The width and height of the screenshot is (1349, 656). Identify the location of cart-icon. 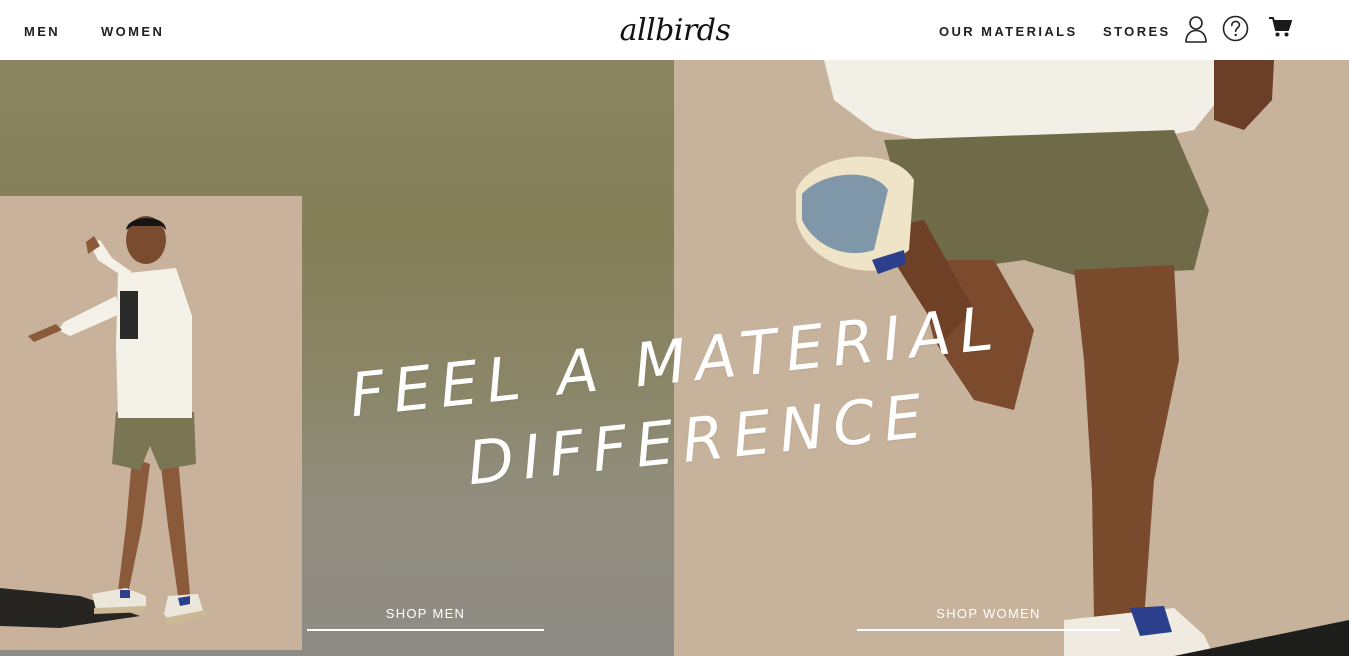
(1280, 27).